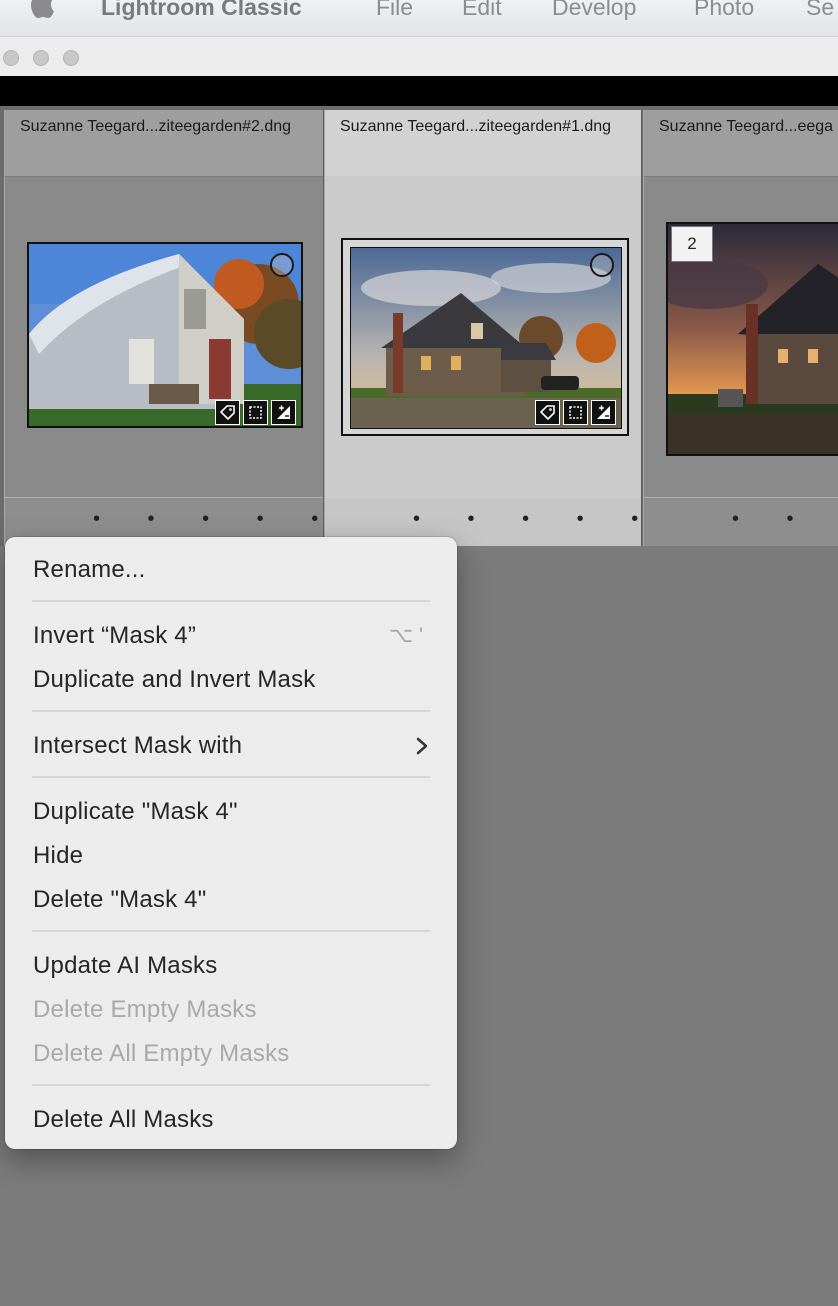 Image resolution: width=838 pixels, height=1306 pixels. I want to click on cell-header: Suzanne Teegard...eega, so click(741, 143).